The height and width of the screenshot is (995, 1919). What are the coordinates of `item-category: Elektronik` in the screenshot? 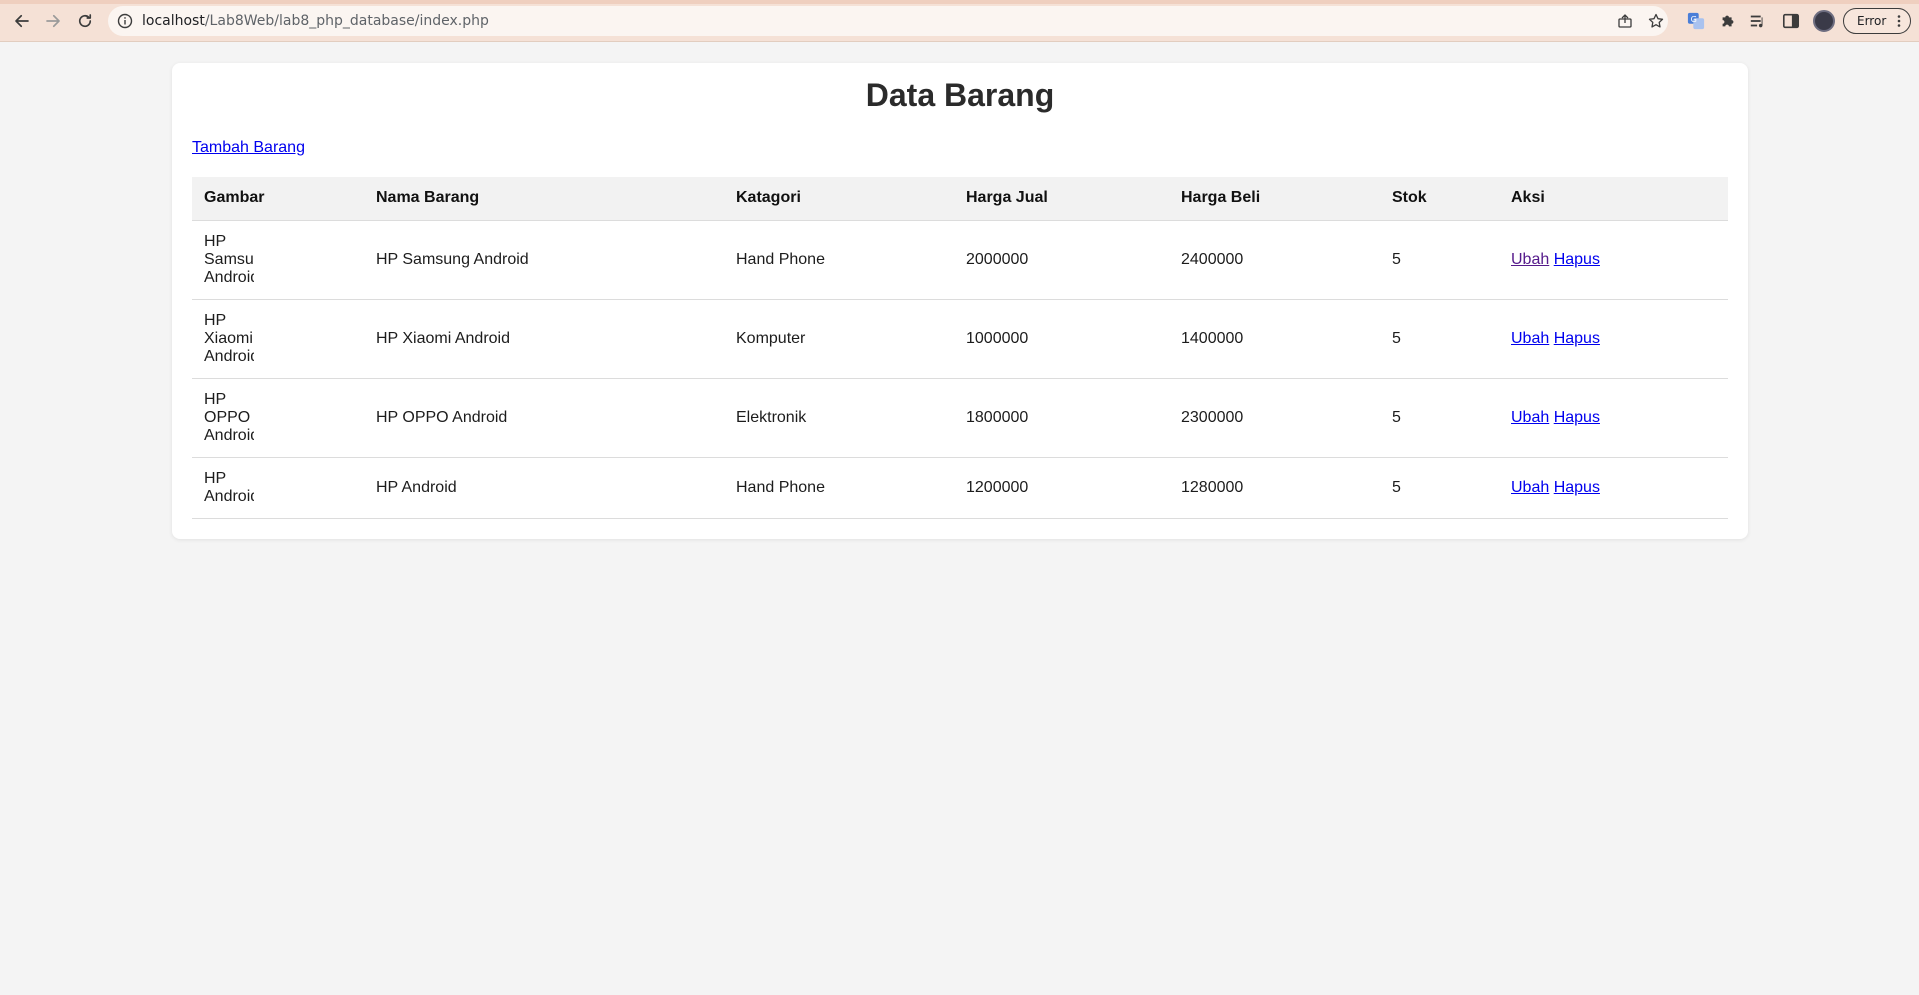 It's located at (839, 418).